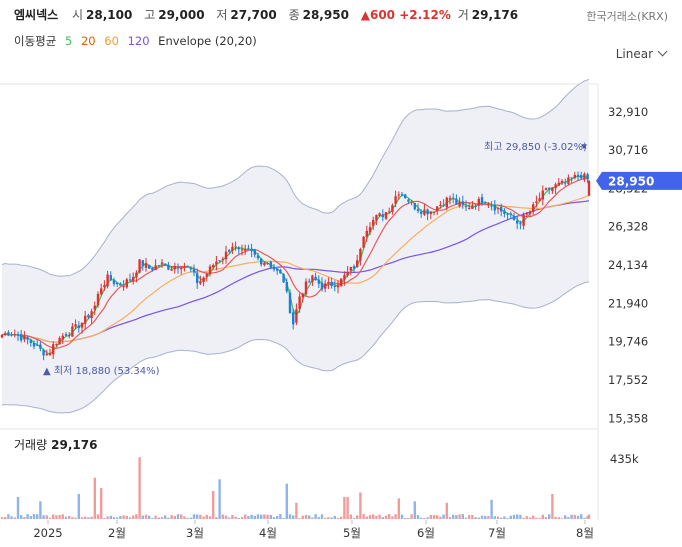 The image size is (682, 547). Describe the element at coordinates (352, 533) in the screenshot. I see `x-tick-label: 5월` at that location.